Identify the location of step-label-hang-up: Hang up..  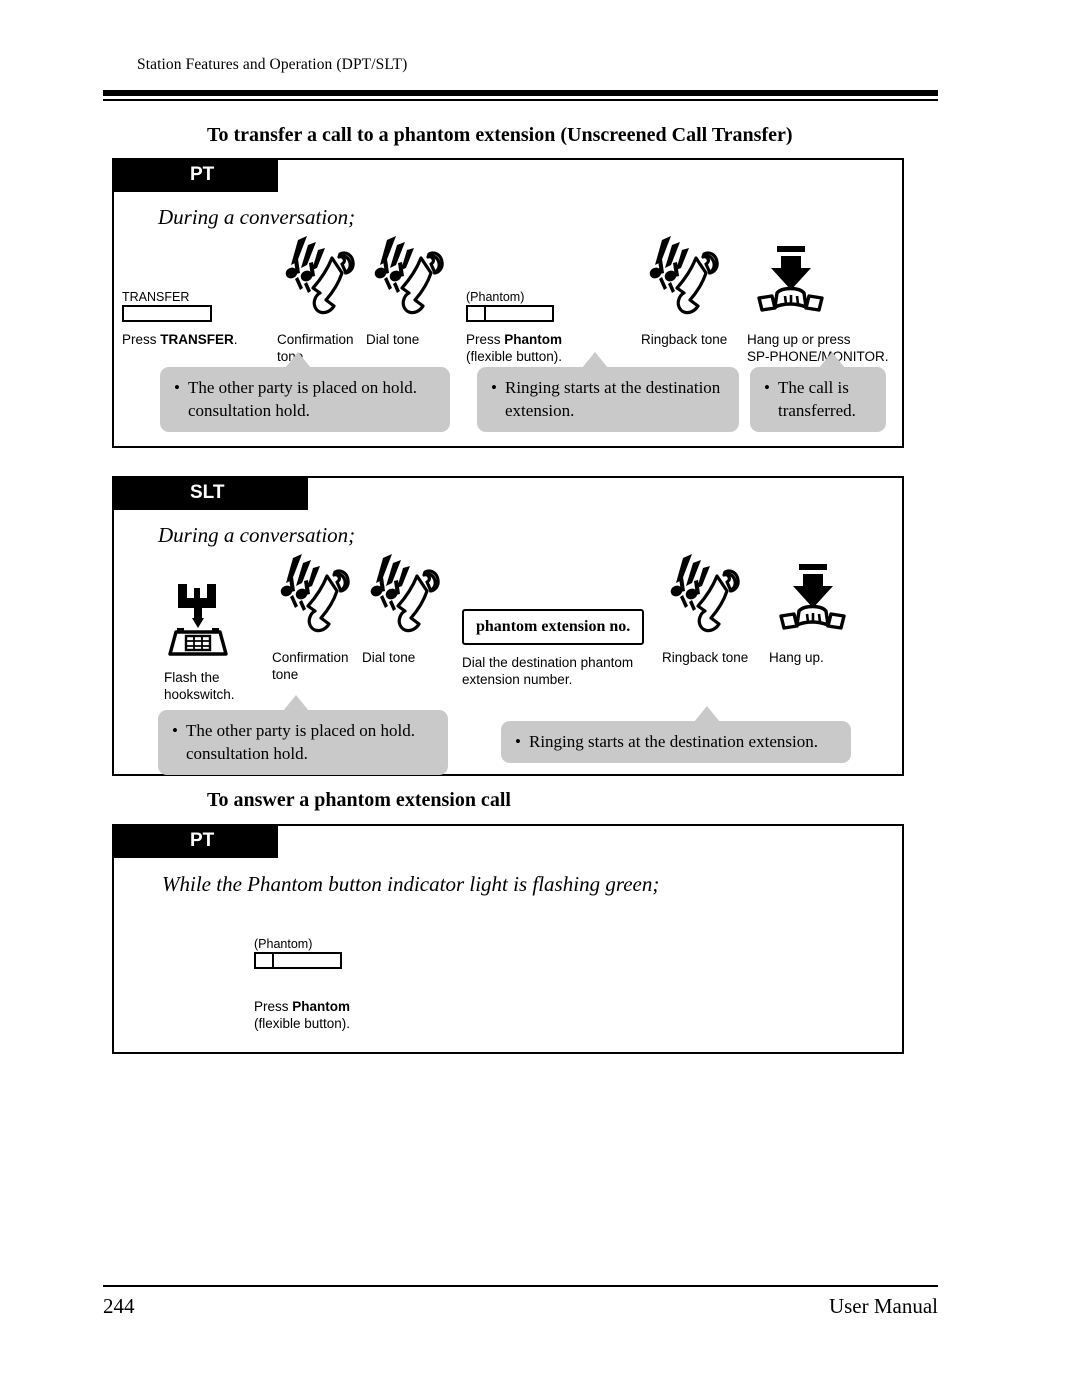
(796, 657).